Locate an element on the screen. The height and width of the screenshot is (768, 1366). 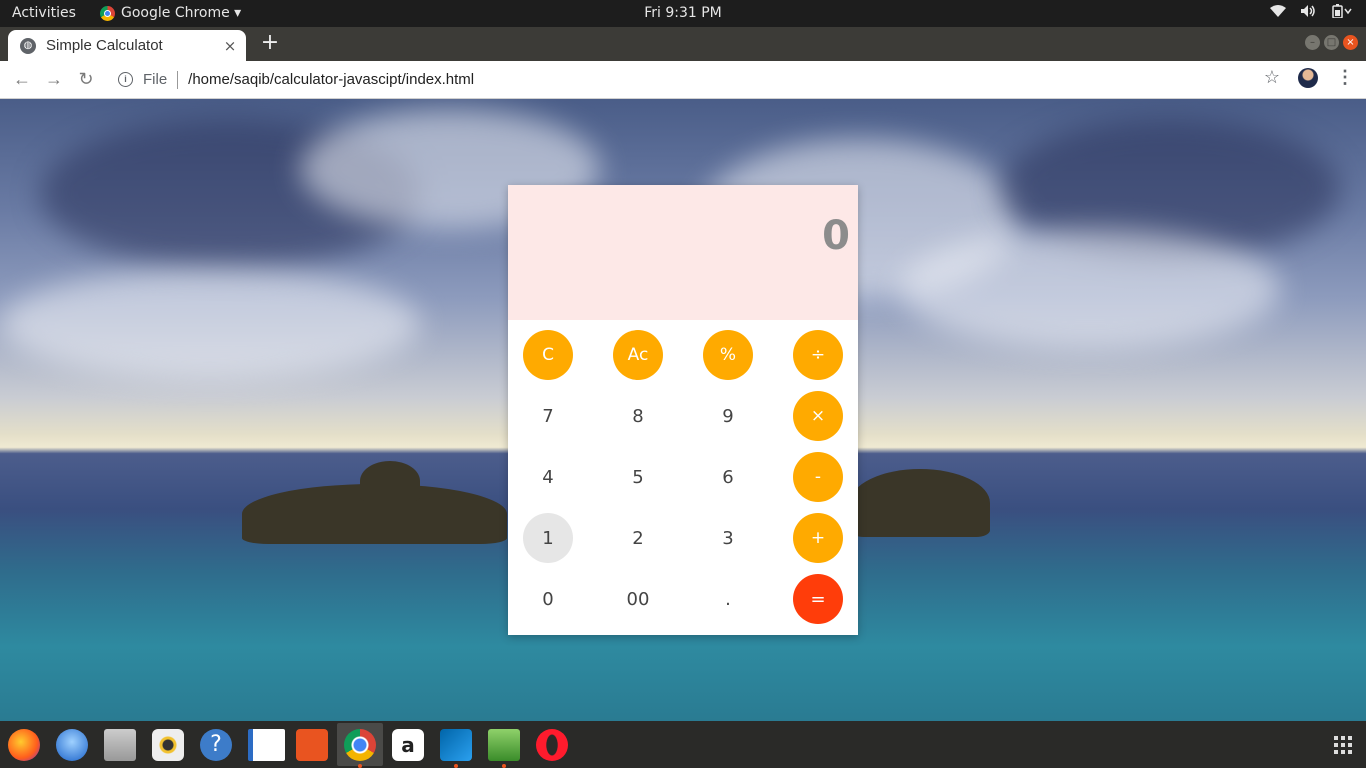
multiply-button: × is located at coordinates (818, 416).